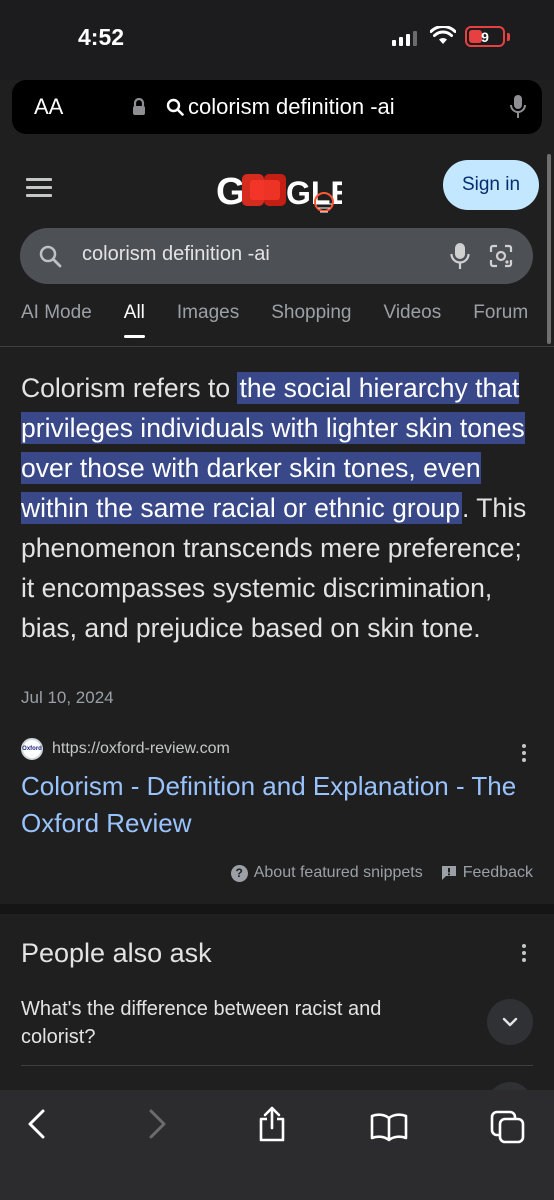  Describe the element at coordinates (50, 256) in the screenshot. I see `search-icon` at that location.